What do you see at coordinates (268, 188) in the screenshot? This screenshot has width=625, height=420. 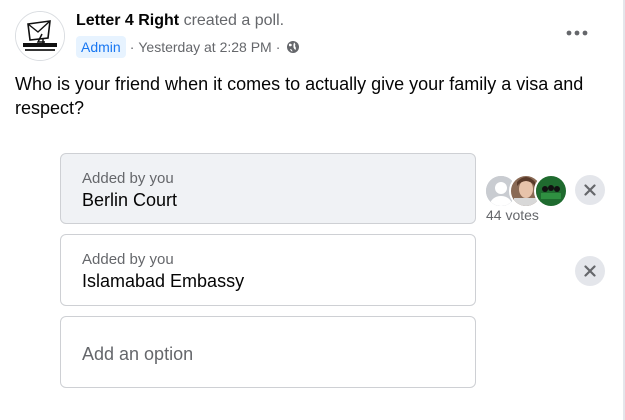 I see `poll-option-berlin-court: Added by you Berlin Court` at bounding box center [268, 188].